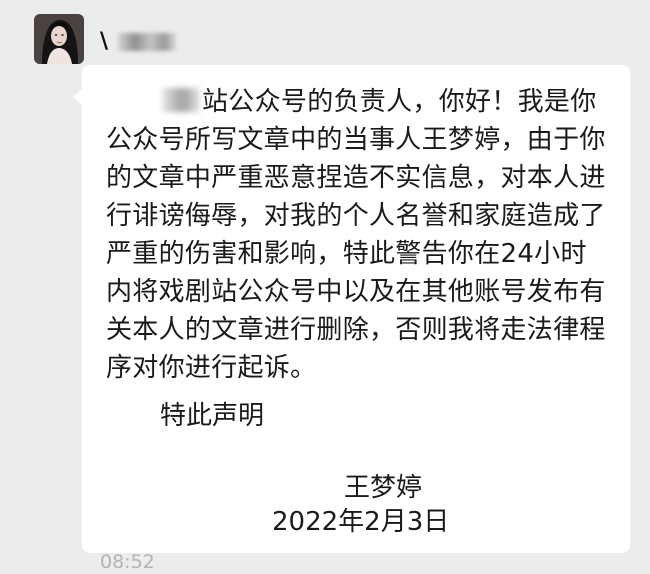 The height and width of the screenshot is (574, 650). I want to click on sender-name: \, so click(138, 41).